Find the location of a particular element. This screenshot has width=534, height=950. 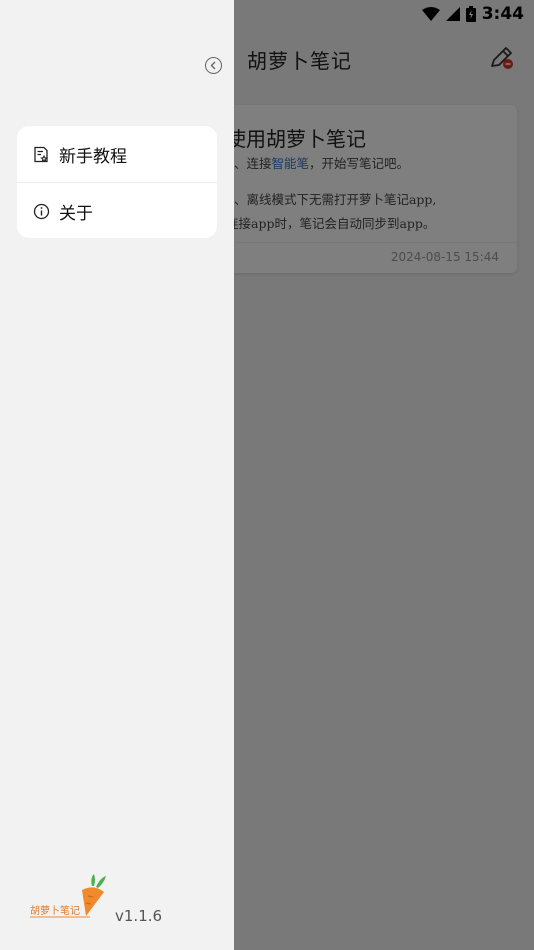

info-icon is located at coordinates (41, 211).